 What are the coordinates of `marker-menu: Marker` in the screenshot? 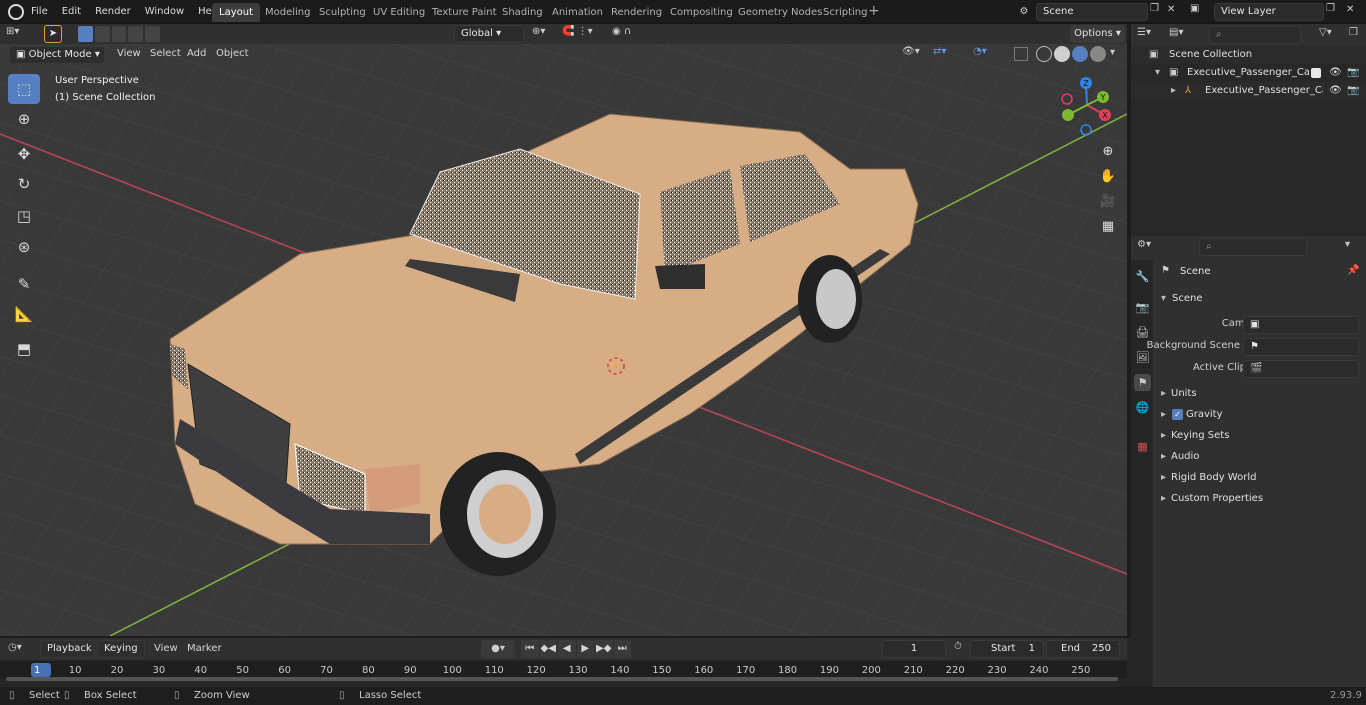 It's located at (204, 648).